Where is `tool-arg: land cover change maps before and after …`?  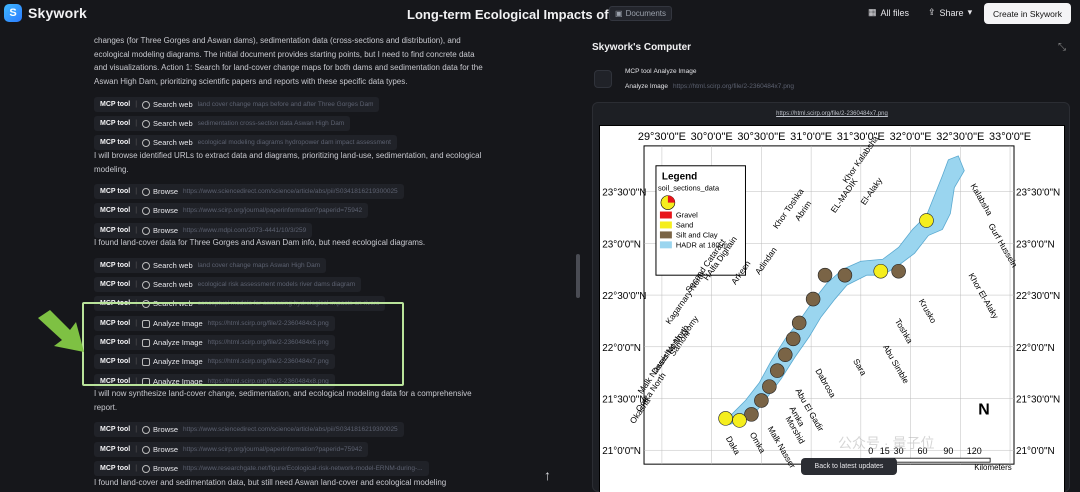
tool-arg: land cover change maps before and after … is located at coordinates (286, 104).